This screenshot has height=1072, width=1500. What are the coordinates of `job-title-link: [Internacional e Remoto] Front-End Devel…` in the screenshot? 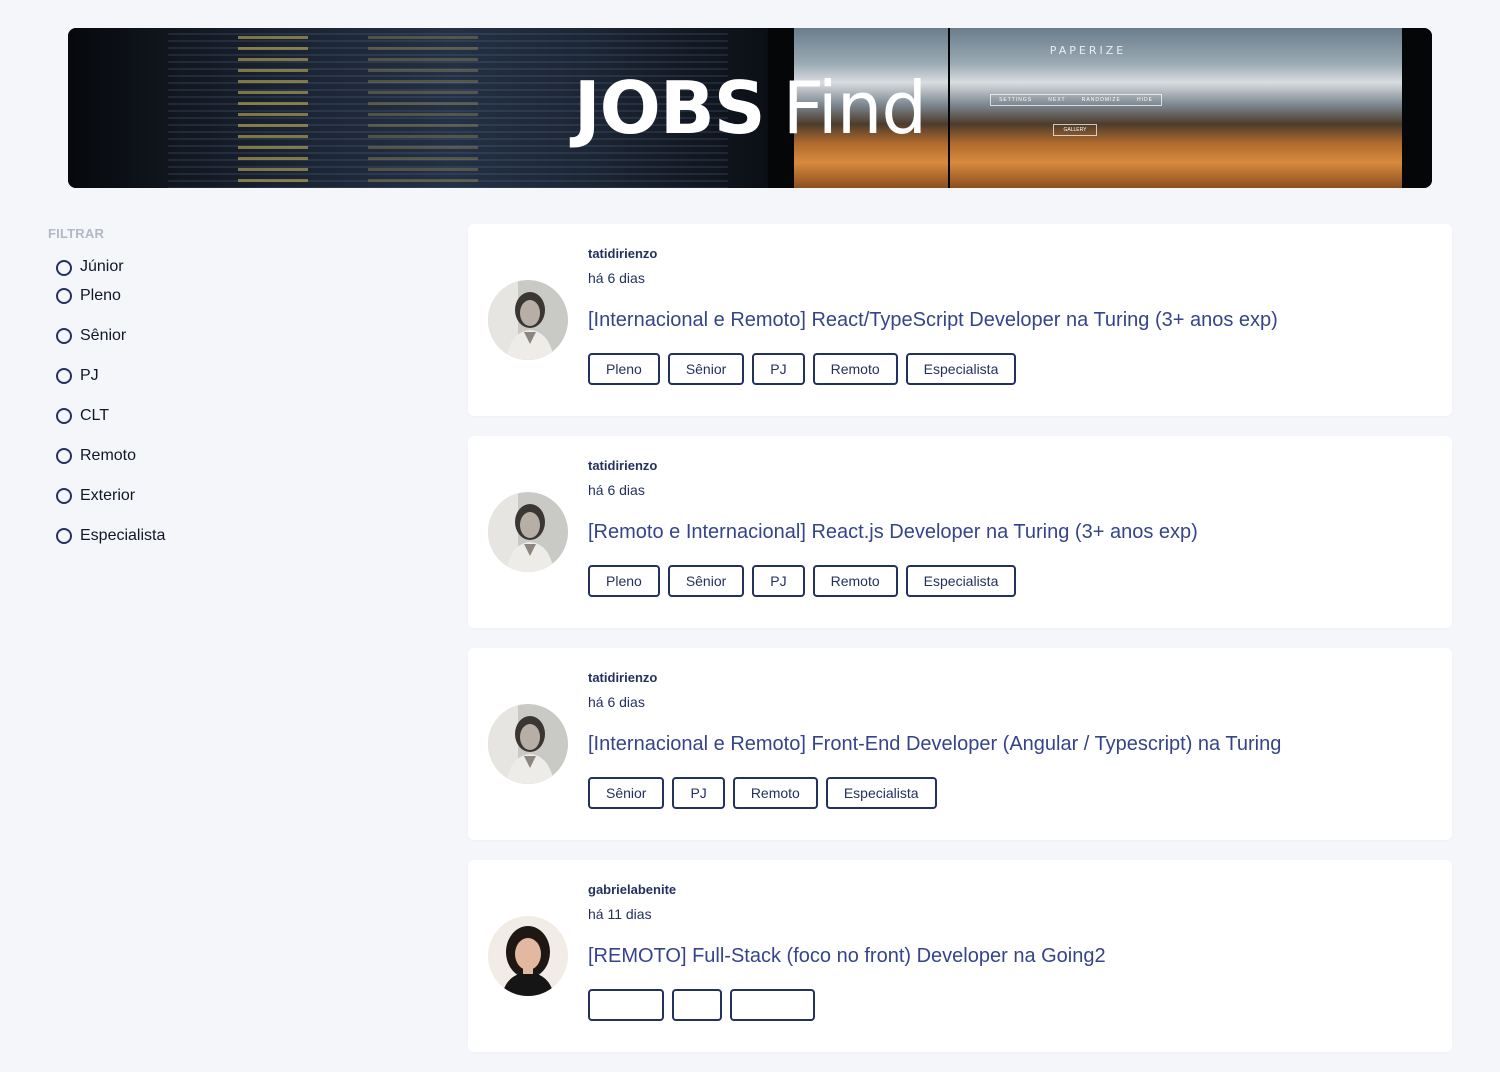 It's located at (1010, 745).